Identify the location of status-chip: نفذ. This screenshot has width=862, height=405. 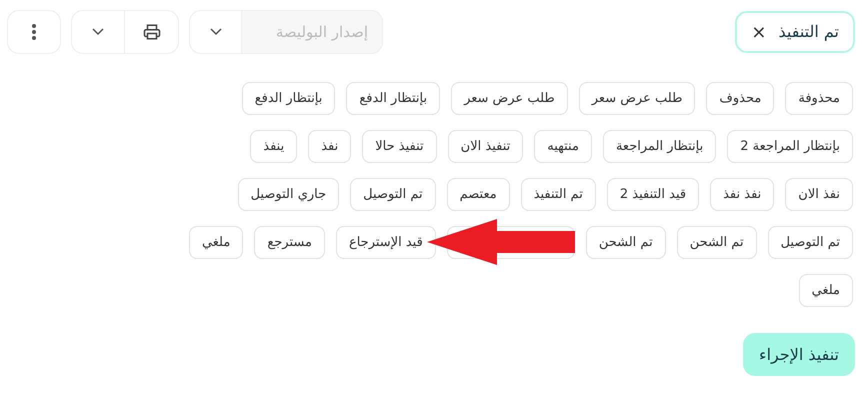
(330, 146).